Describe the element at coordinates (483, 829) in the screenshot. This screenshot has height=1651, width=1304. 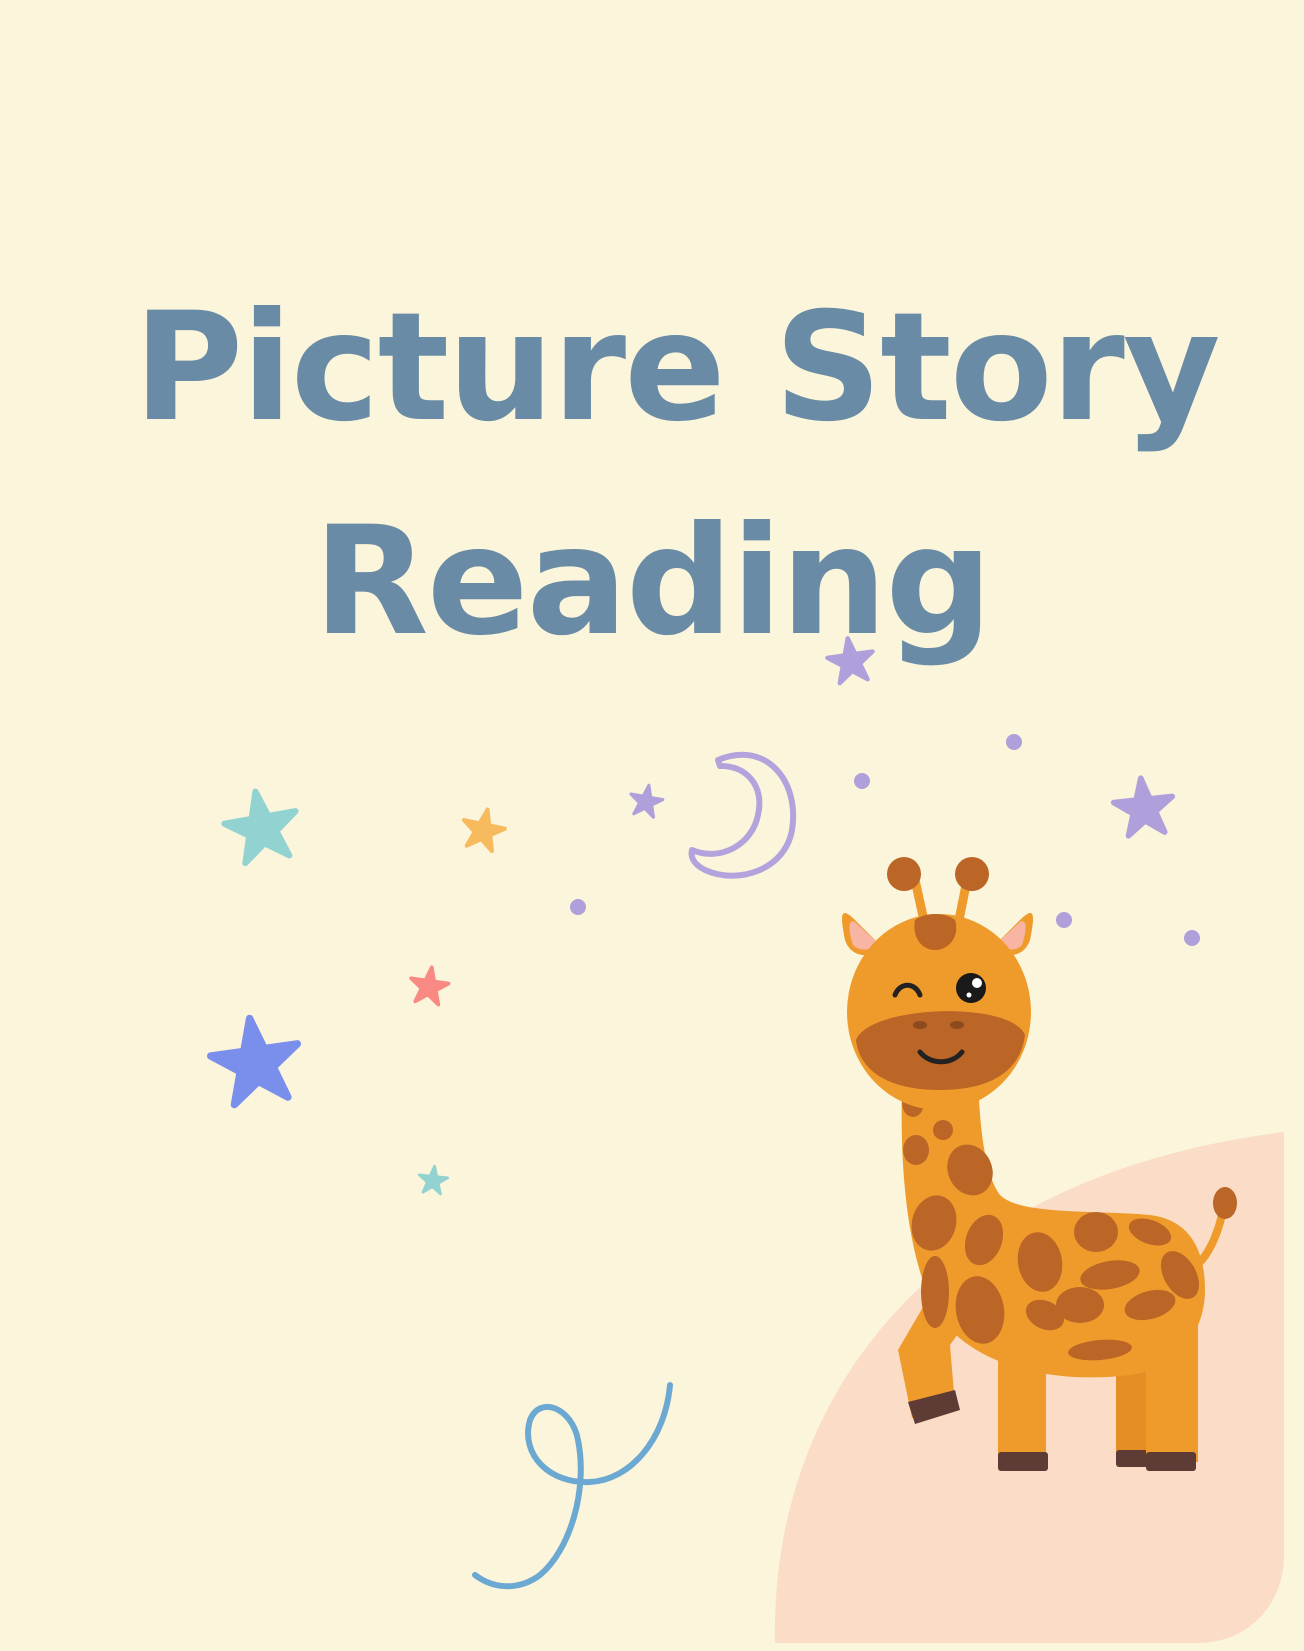
I see `orange-star-icon` at that location.